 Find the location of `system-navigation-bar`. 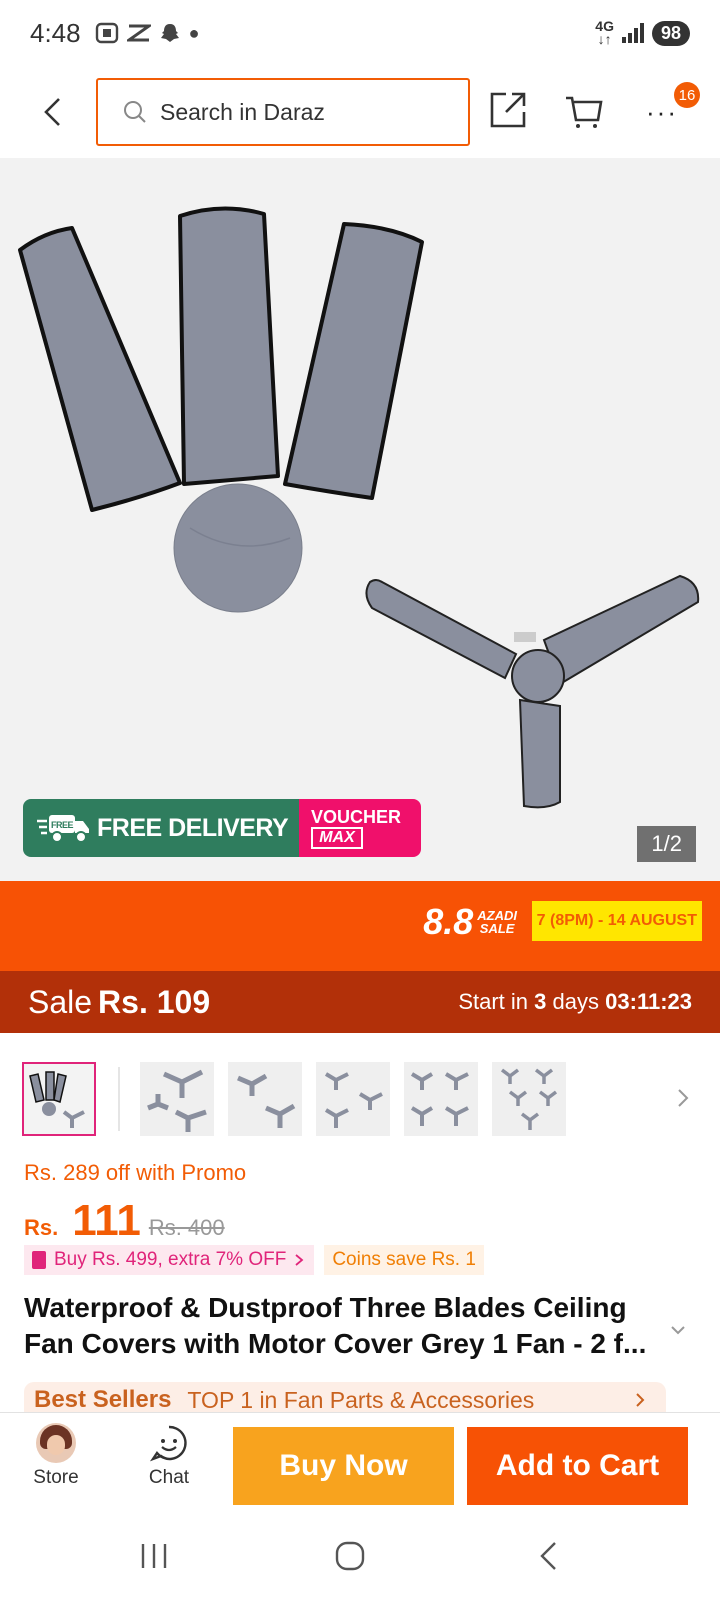

system-navigation-bar is located at coordinates (360, 1556).